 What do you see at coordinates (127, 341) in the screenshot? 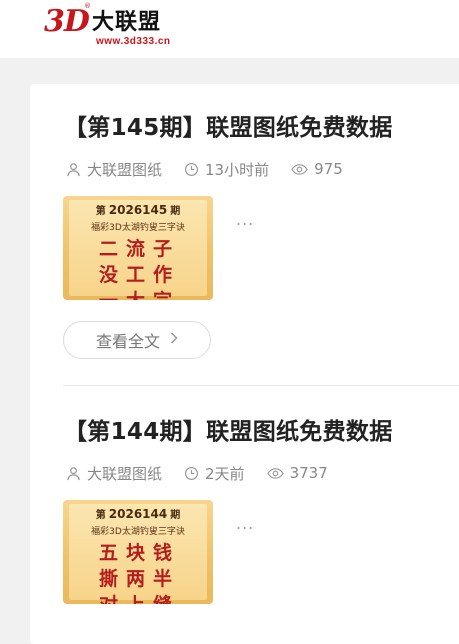
I see `read-more-label: 查看全文` at bounding box center [127, 341].